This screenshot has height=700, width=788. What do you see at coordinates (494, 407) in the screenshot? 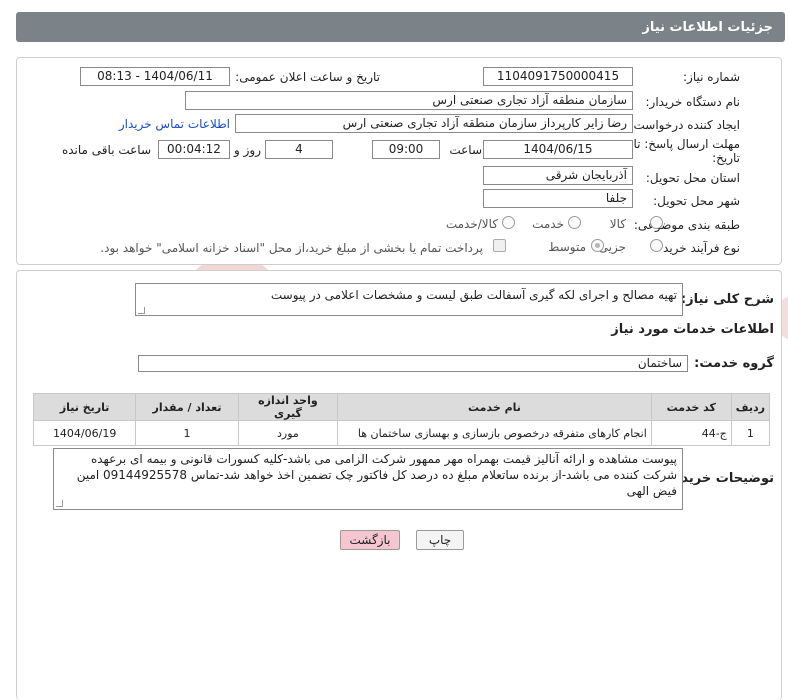
I see `col-name: نام خدمت` at bounding box center [494, 407].